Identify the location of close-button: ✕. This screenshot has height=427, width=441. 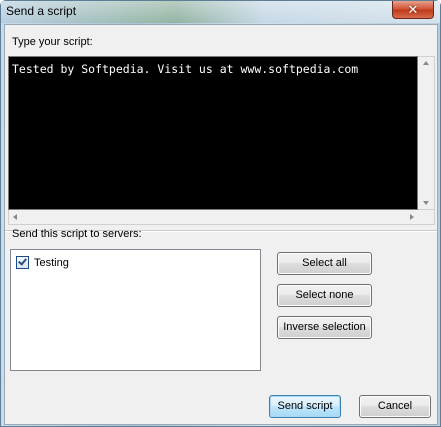
(413, 10).